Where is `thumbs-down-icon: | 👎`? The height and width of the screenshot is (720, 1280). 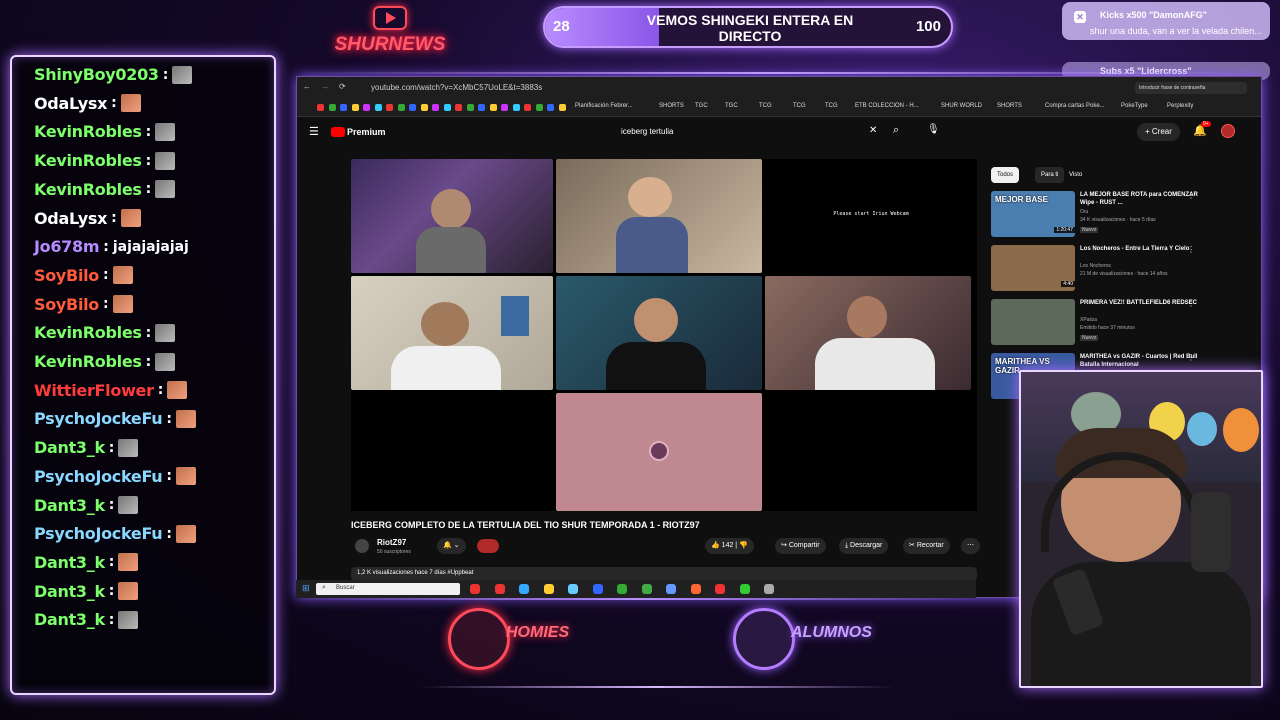
thumbs-down-icon: | 👎 is located at coordinates (740, 545).